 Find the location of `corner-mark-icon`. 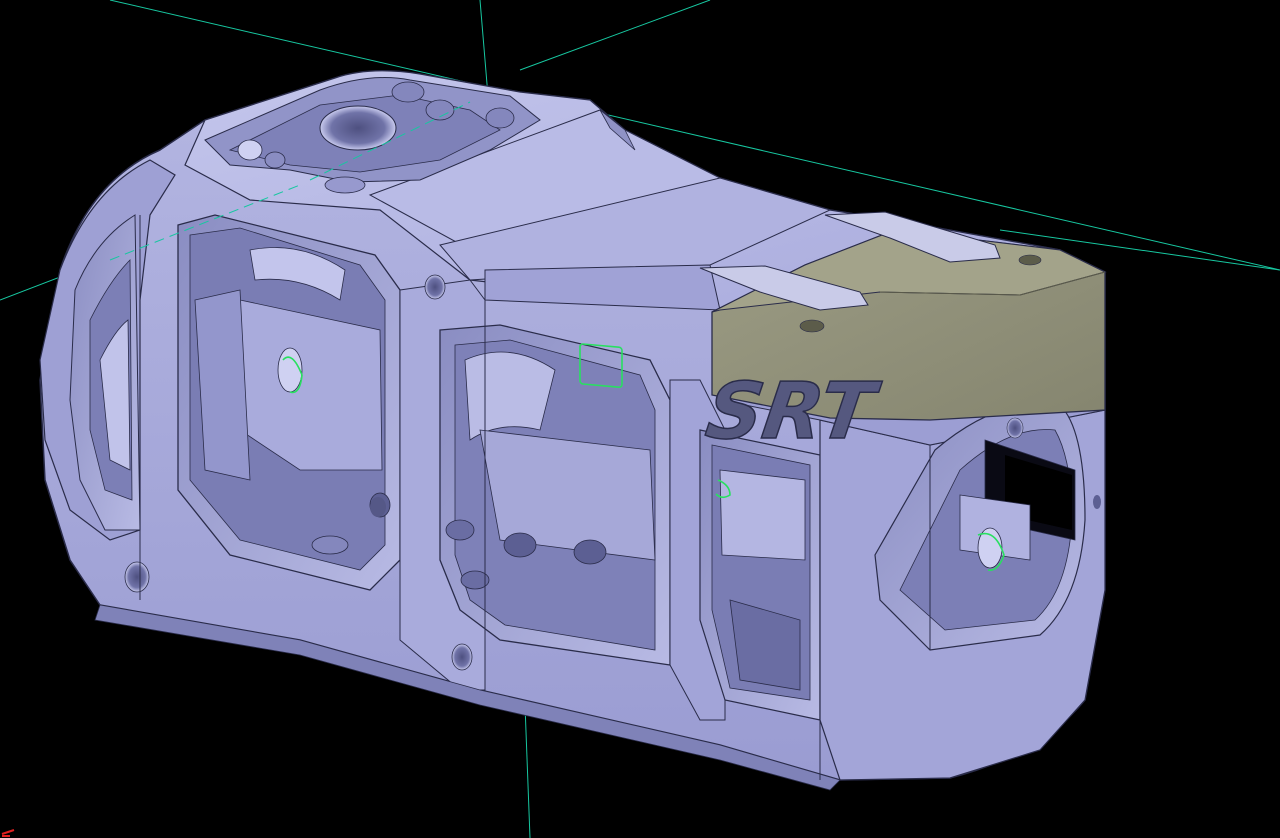

corner-mark-icon is located at coordinates (8, 833).